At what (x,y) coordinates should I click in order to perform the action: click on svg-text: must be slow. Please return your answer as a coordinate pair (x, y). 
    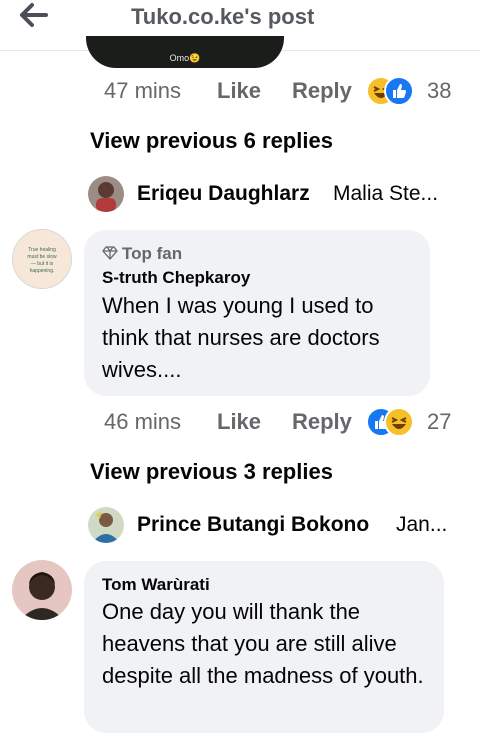
    Looking at the image, I should click on (42, 257).